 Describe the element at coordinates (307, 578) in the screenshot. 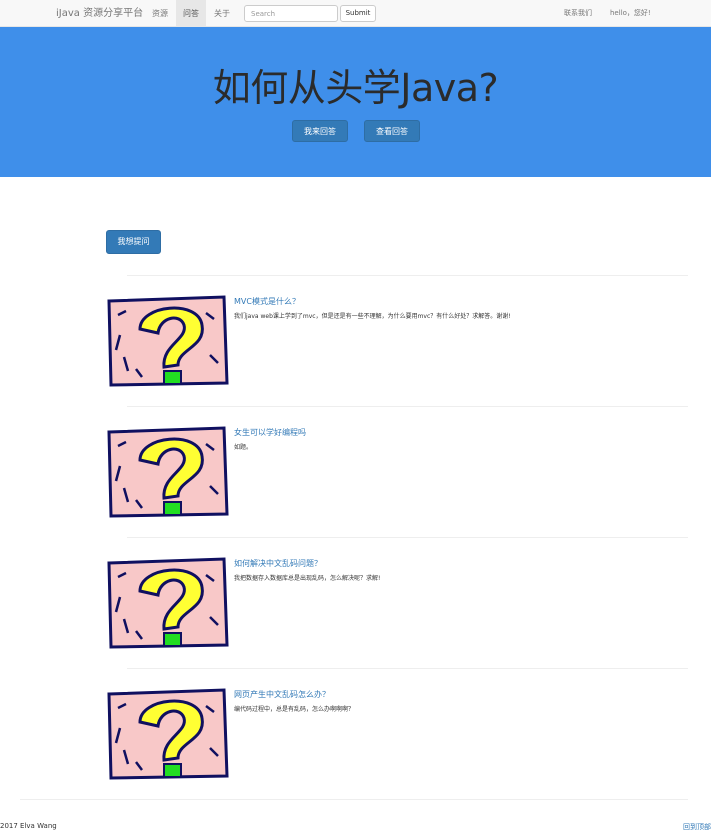

I see `question-description: 我把数据存入数据库总是出现乱码，怎么解决呢？求解!` at that location.